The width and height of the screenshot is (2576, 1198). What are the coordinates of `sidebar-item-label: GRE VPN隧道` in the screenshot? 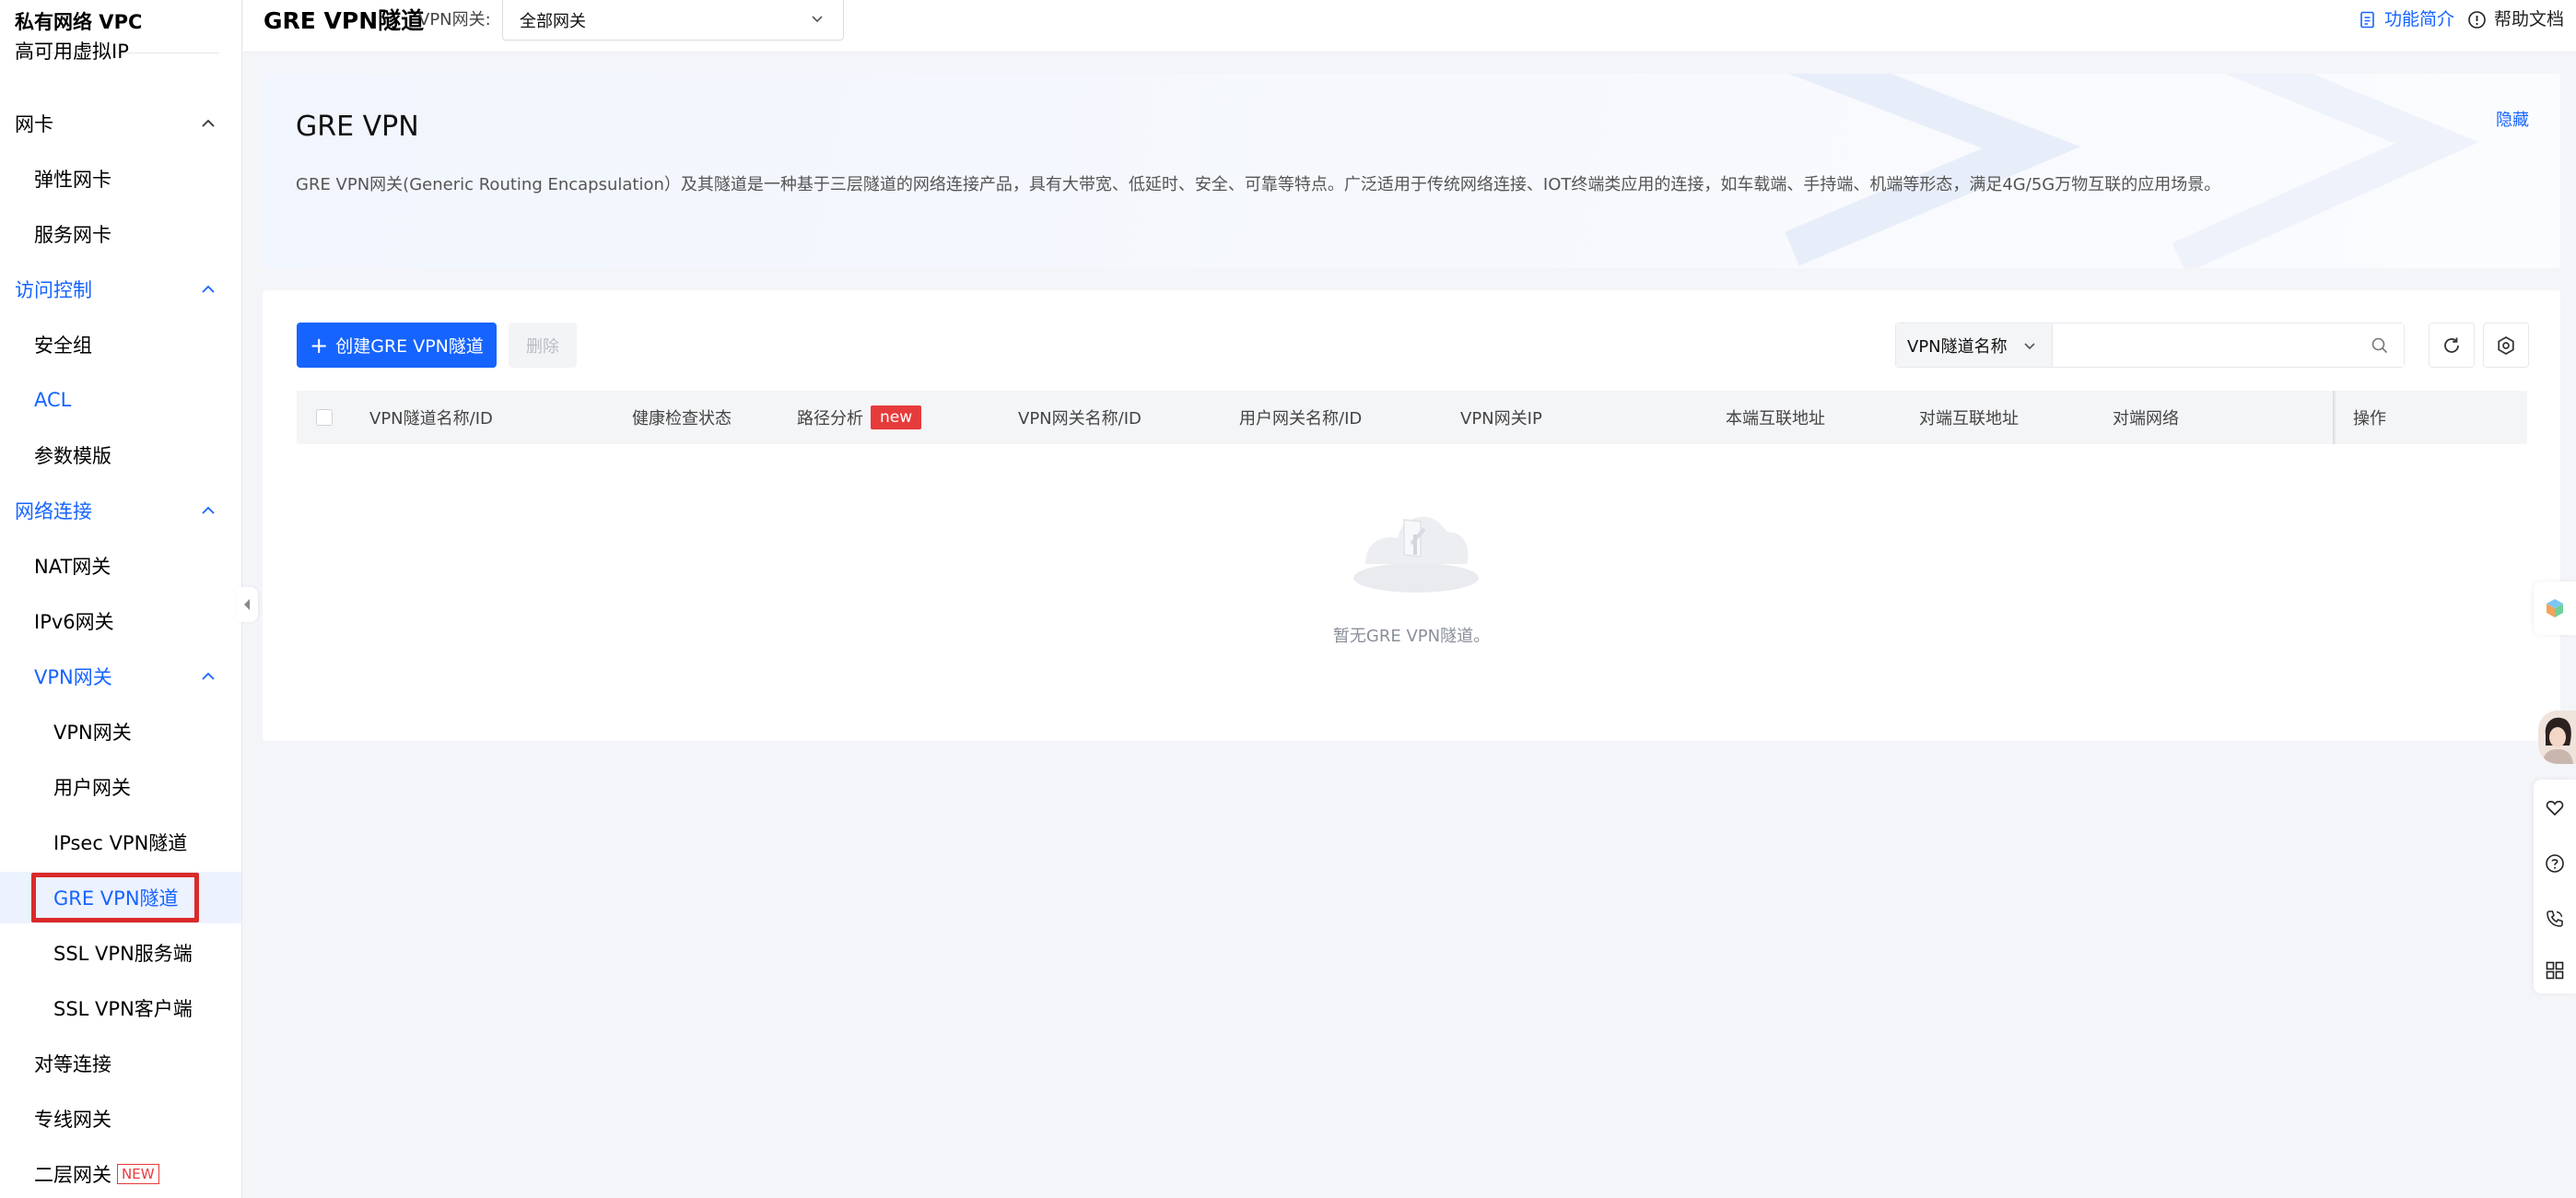 It's located at (116, 899).